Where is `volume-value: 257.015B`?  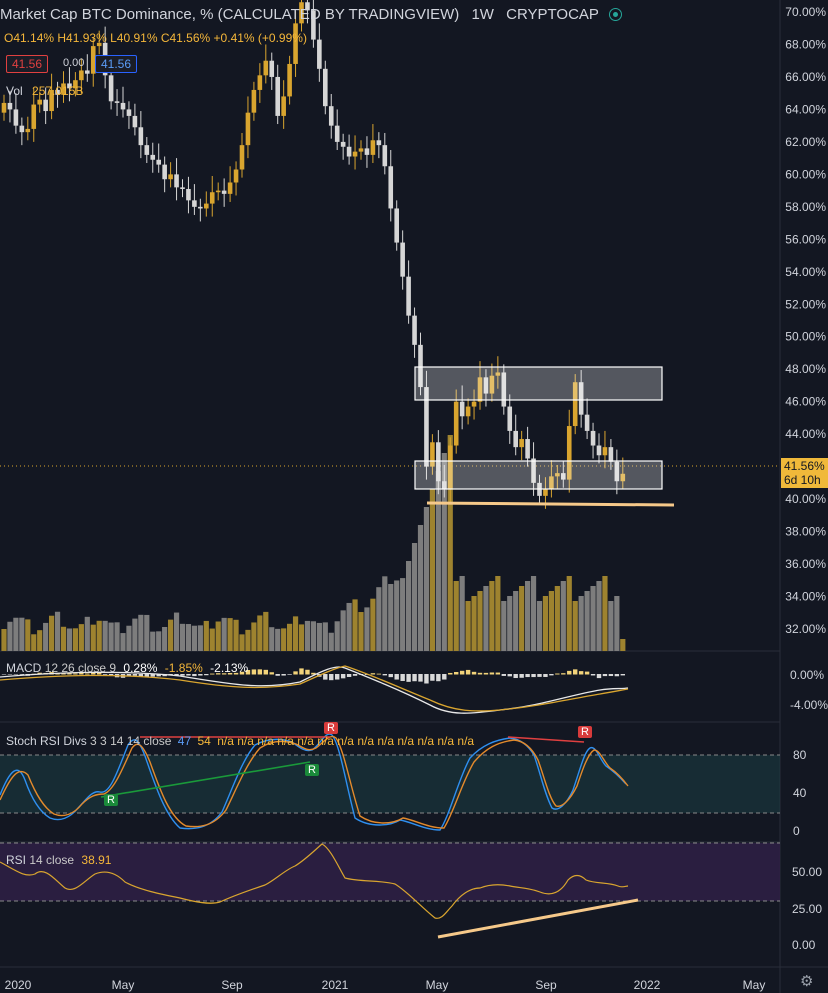 volume-value: 257.015B is located at coordinates (58, 91).